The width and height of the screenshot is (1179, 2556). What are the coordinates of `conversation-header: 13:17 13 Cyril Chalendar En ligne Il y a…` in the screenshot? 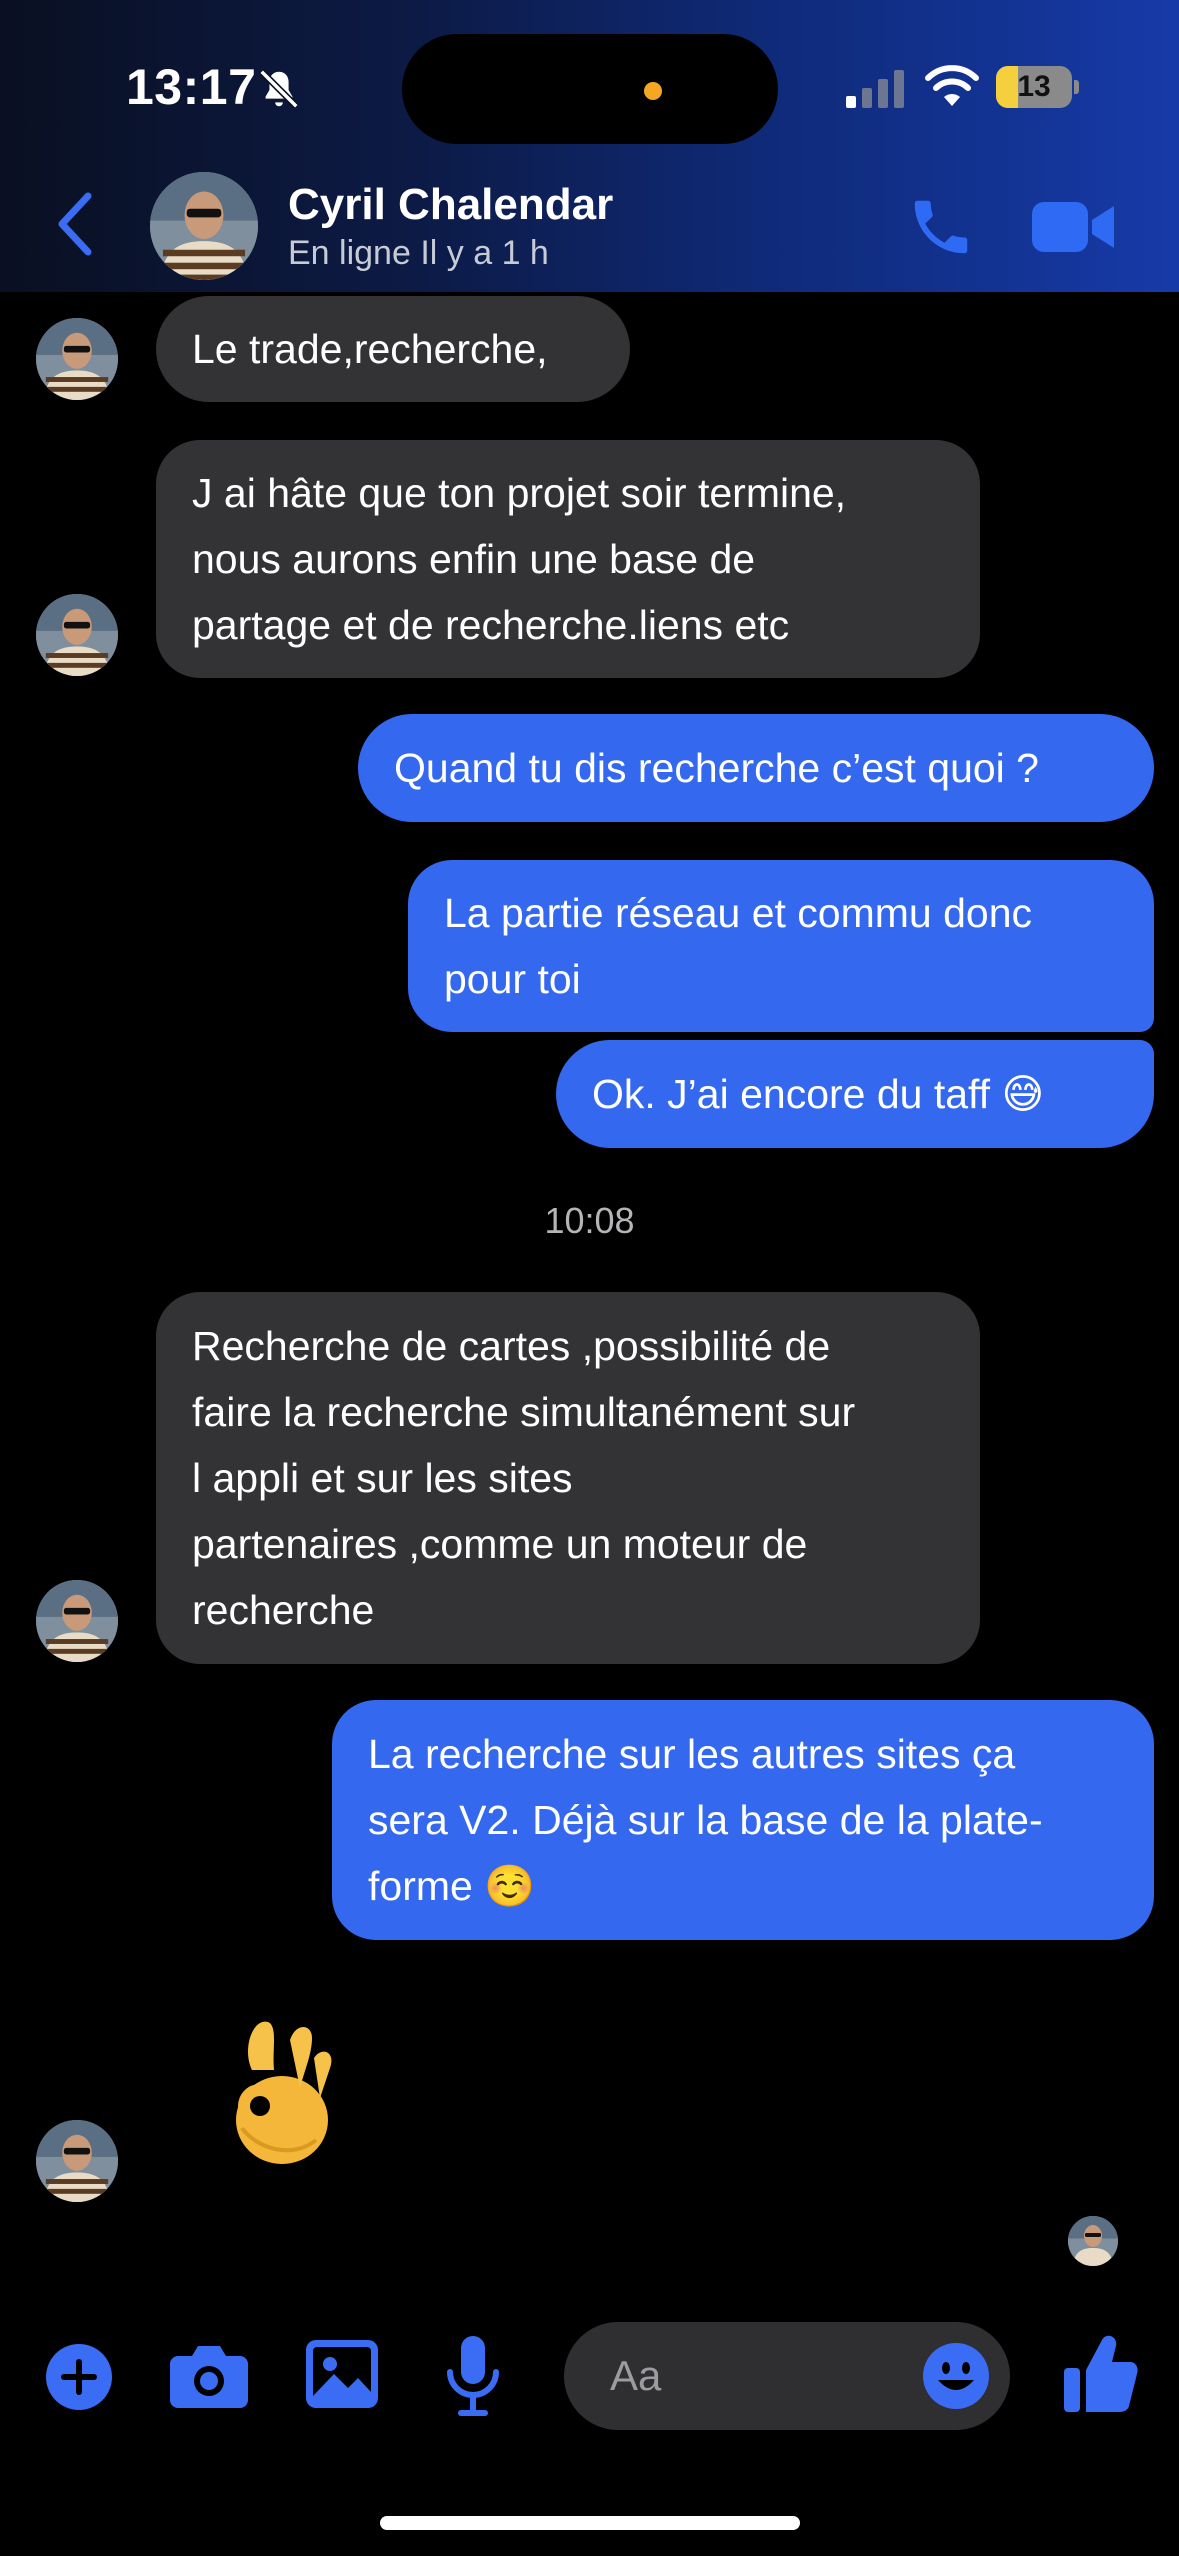 It's located at (589, 146).